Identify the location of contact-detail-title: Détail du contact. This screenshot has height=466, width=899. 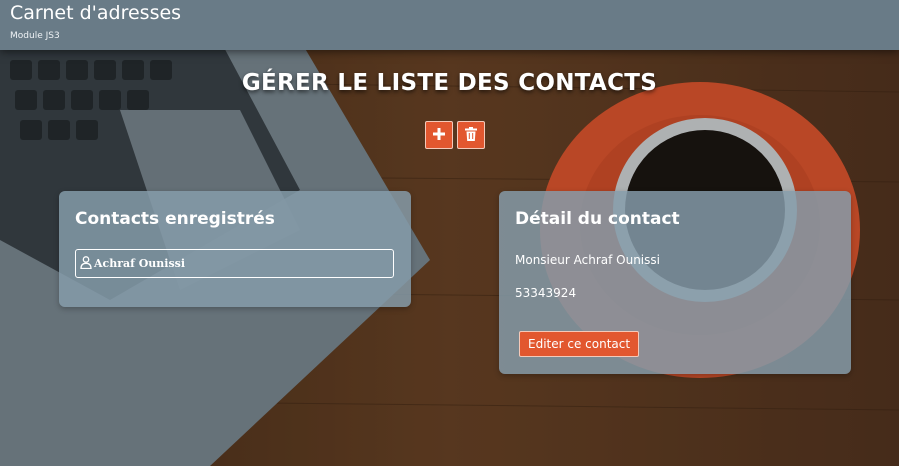
(597, 219).